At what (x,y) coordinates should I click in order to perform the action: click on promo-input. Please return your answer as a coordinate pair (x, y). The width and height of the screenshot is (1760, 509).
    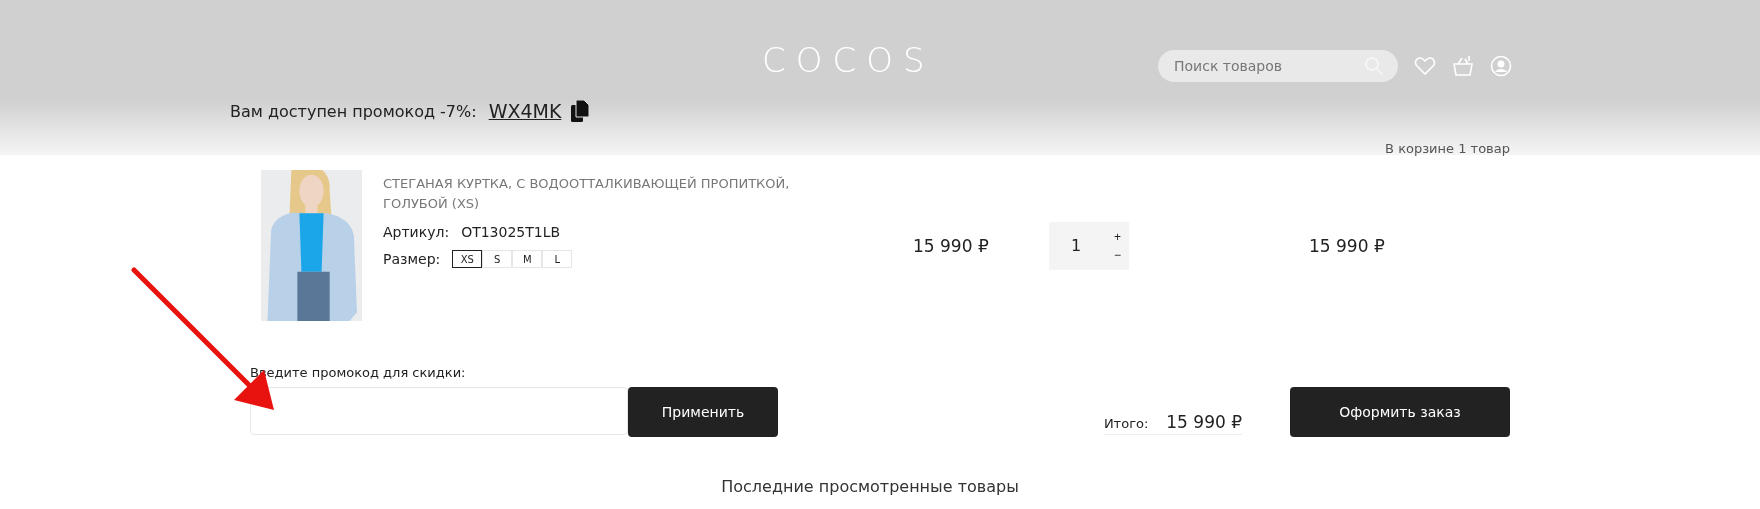
    Looking at the image, I should click on (439, 411).